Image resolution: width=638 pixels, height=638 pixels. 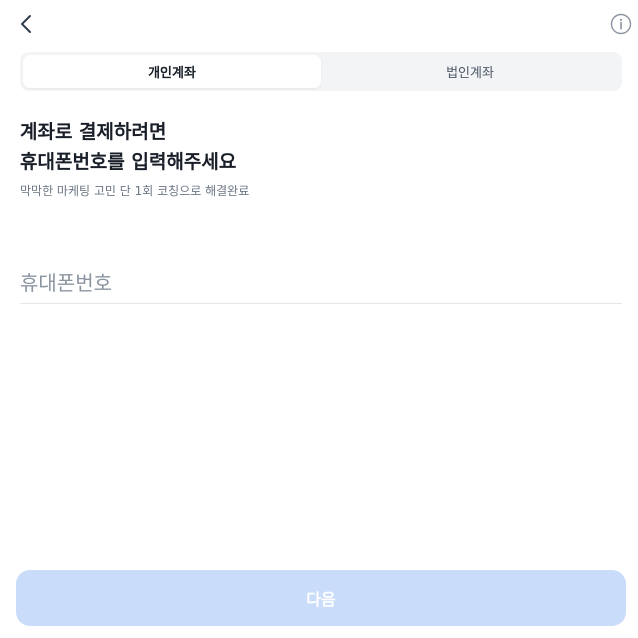 What do you see at coordinates (470, 71) in the screenshot?
I see `tab-corporate-account: 법인계좌` at bounding box center [470, 71].